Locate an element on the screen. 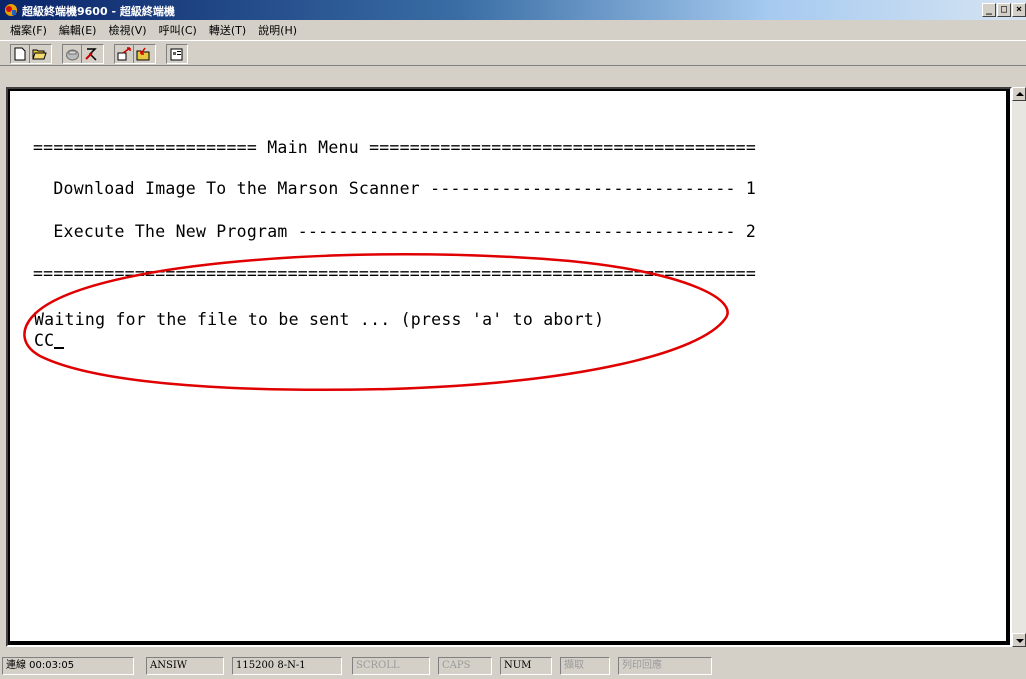  maximize-button: □ is located at coordinates (1004, 10).